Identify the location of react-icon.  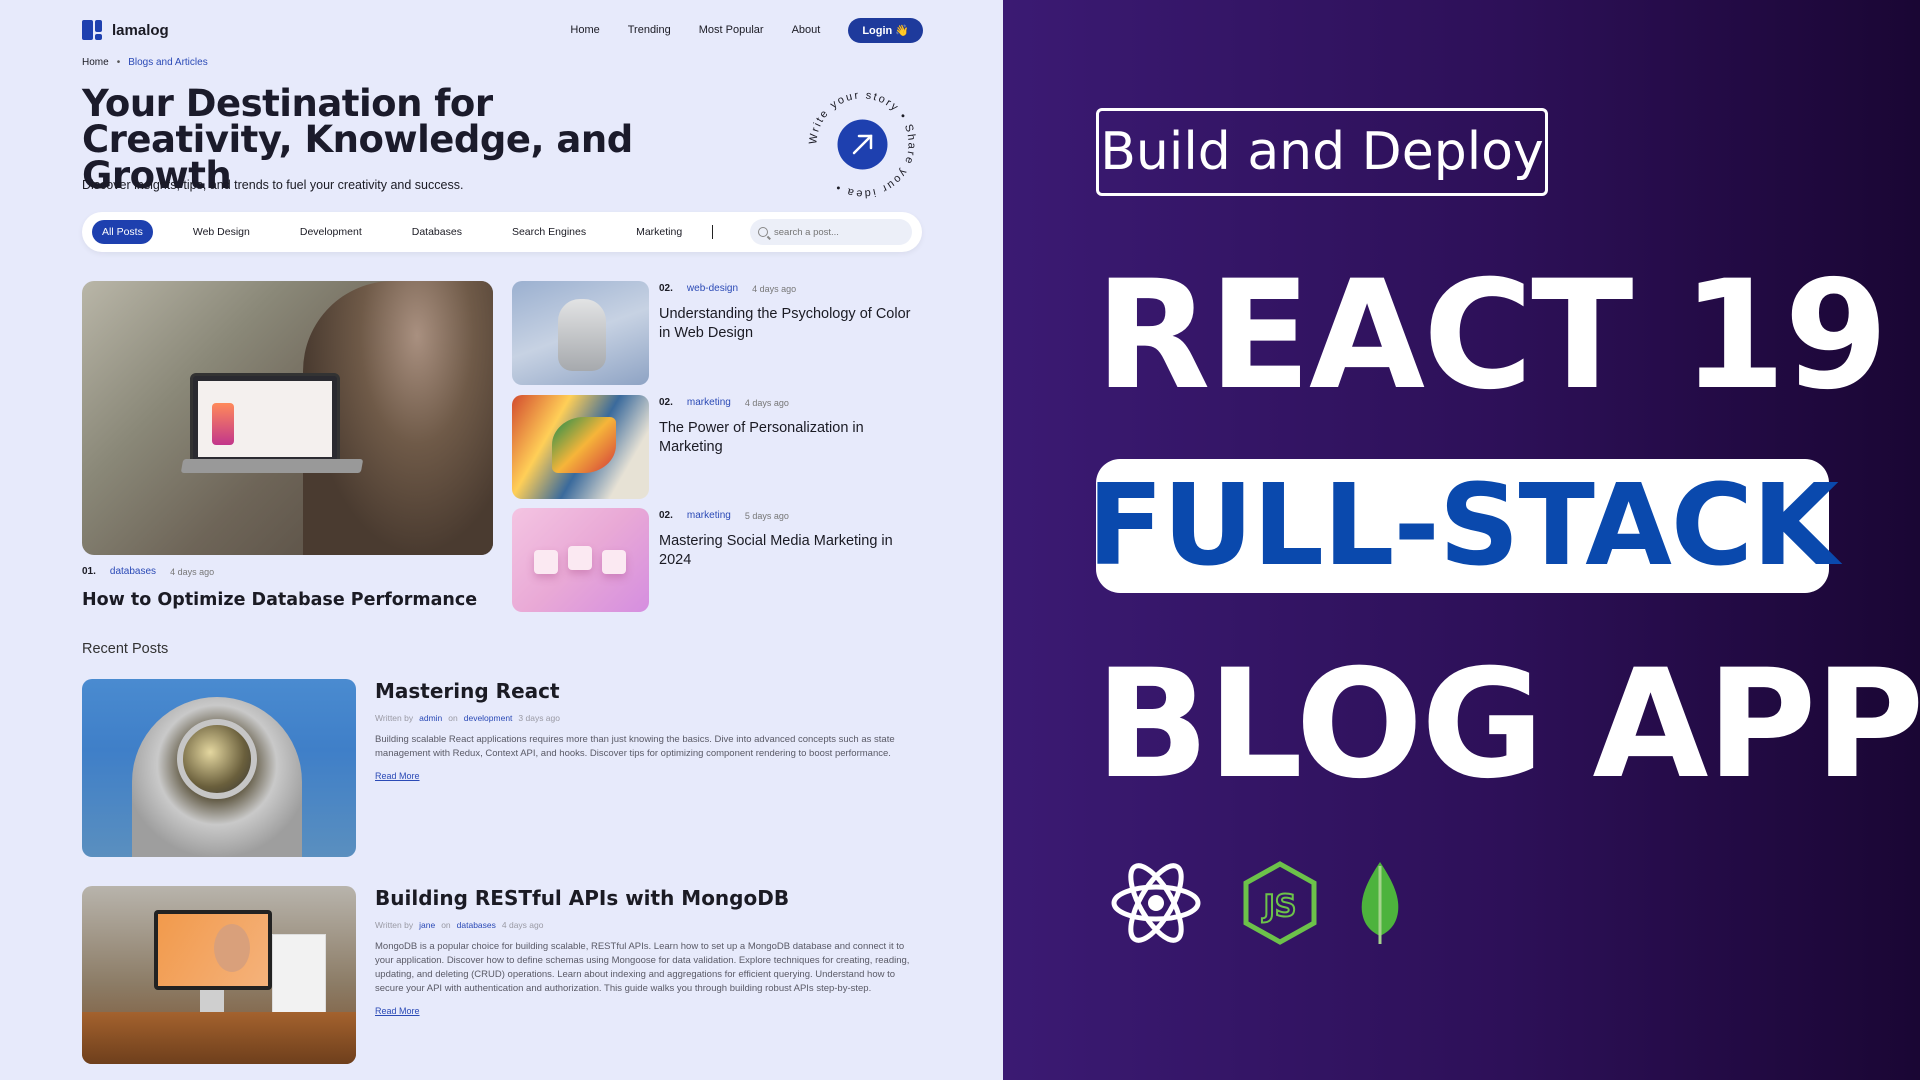
(1156, 903).